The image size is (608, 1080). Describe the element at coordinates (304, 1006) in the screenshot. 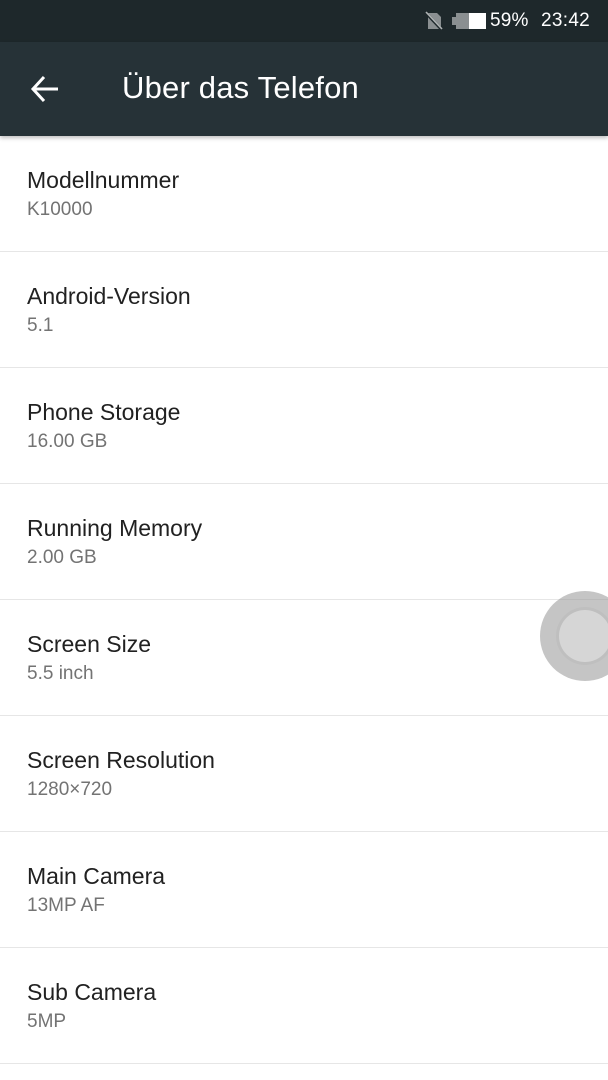

I see `list-item-sub-camera: Sub Camera 5MP` at that location.